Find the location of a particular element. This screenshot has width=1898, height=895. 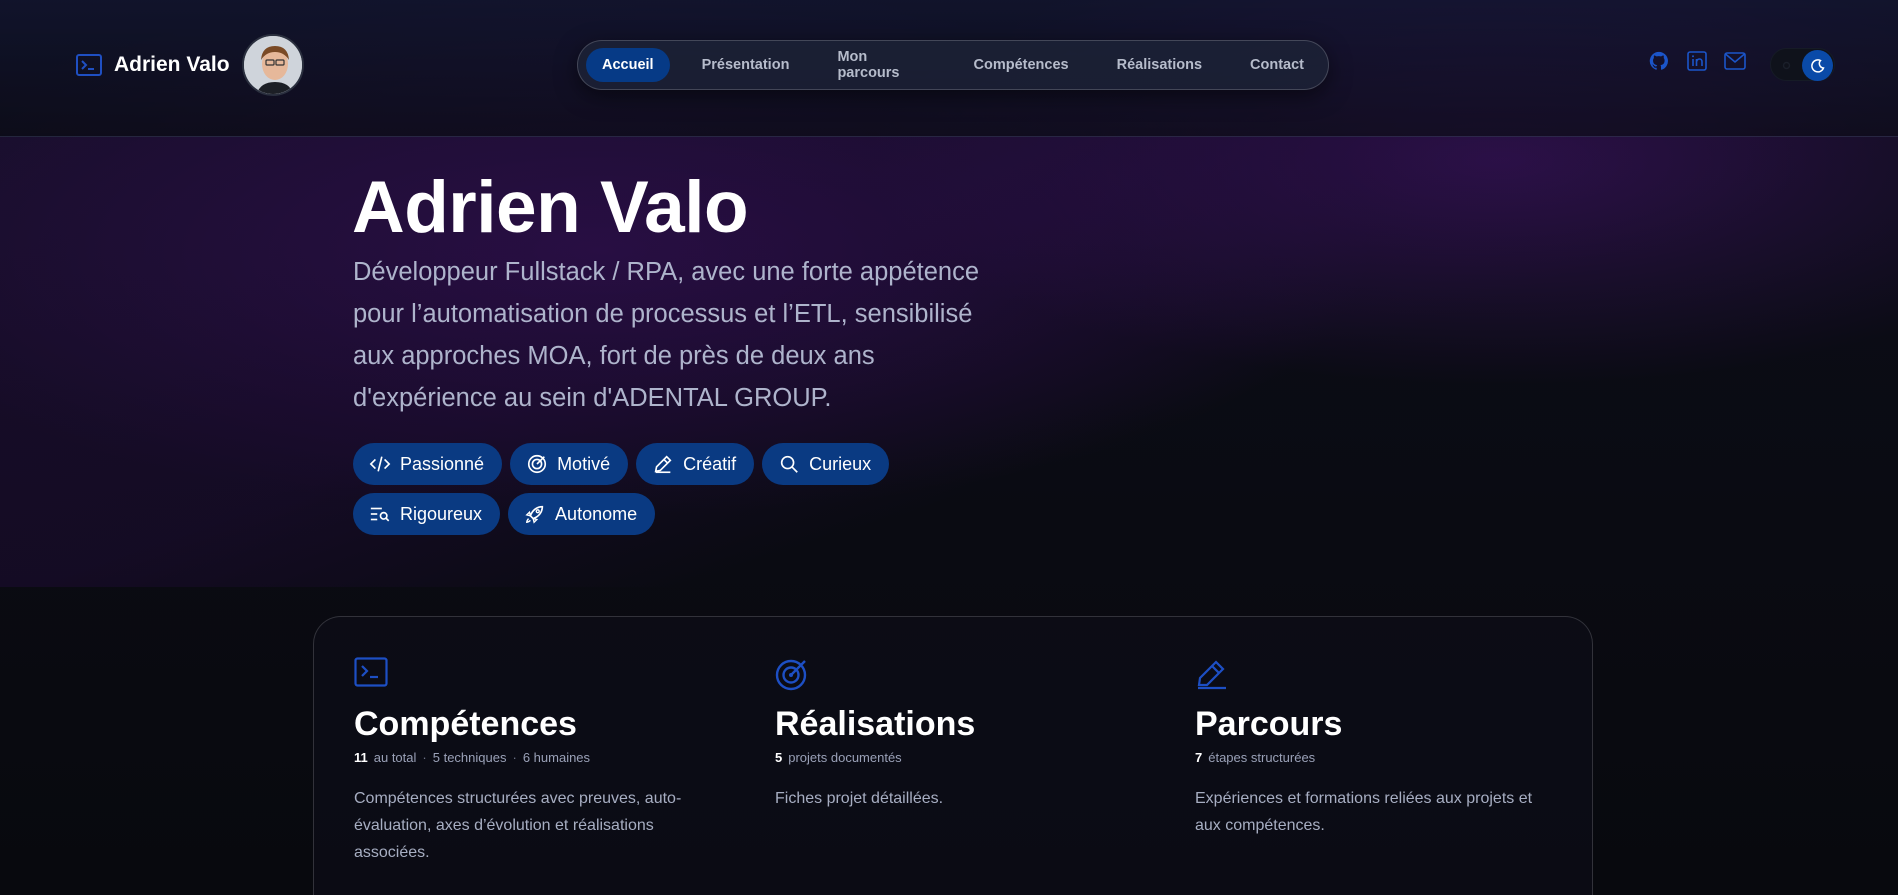

code-icon is located at coordinates (380, 464).